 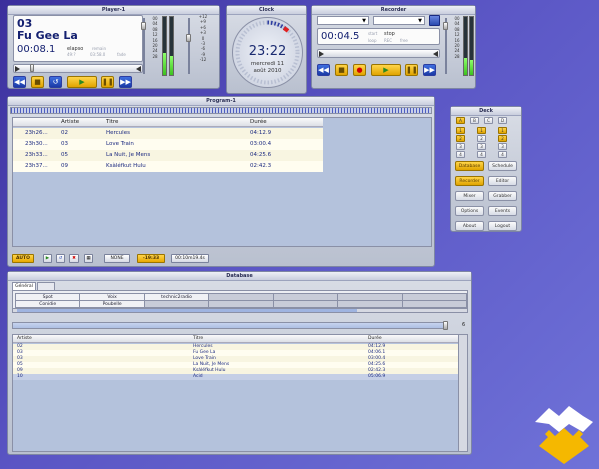 I want to click on database-button: Database, so click(x=469, y=166).